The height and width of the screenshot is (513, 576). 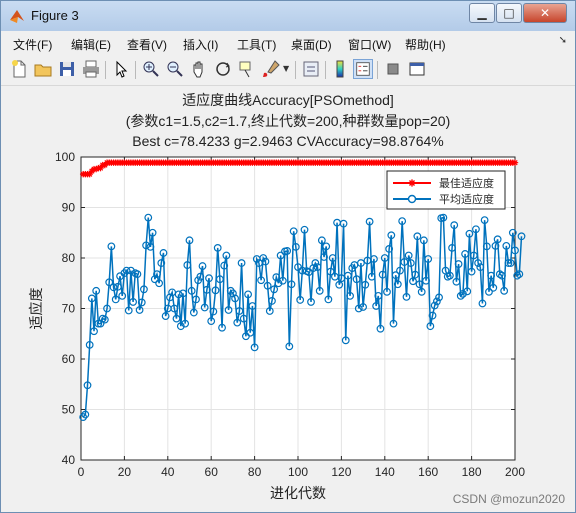 What do you see at coordinates (65, 157) in the screenshot?
I see `y-tick-label: 100` at bounding box center [65, 157].